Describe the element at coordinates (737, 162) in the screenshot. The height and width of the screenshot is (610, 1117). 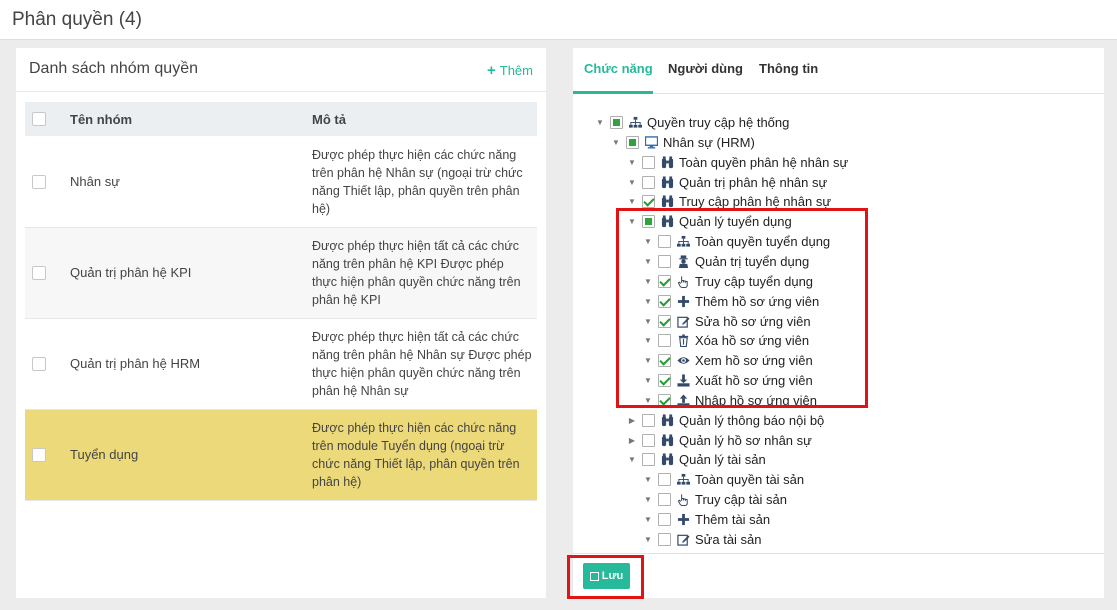
I see `tree-node: ▼ Toàn quyền phân hệ nhân sự` at that location.